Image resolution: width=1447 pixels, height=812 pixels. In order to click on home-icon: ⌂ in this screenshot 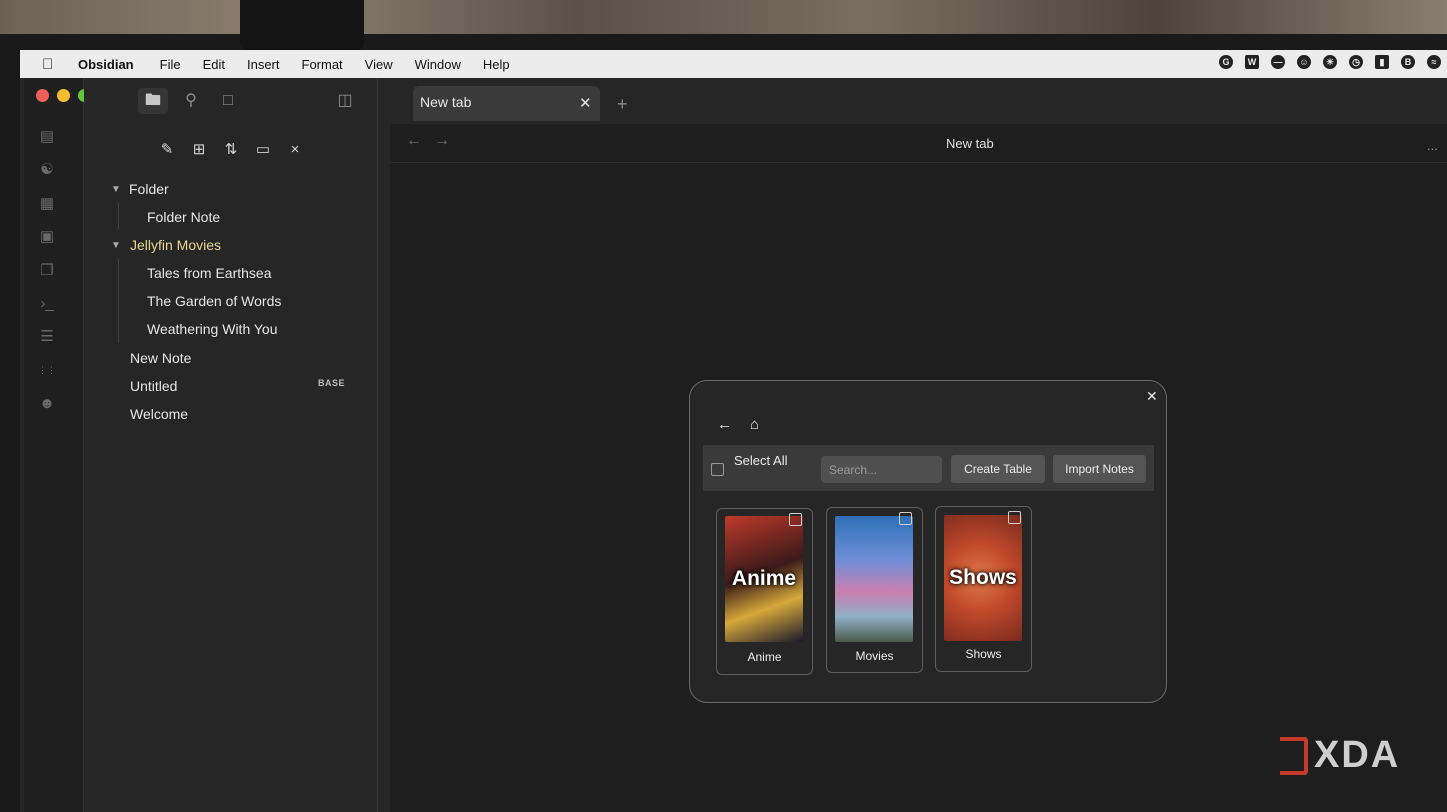, I will do `click(754, 424)`.